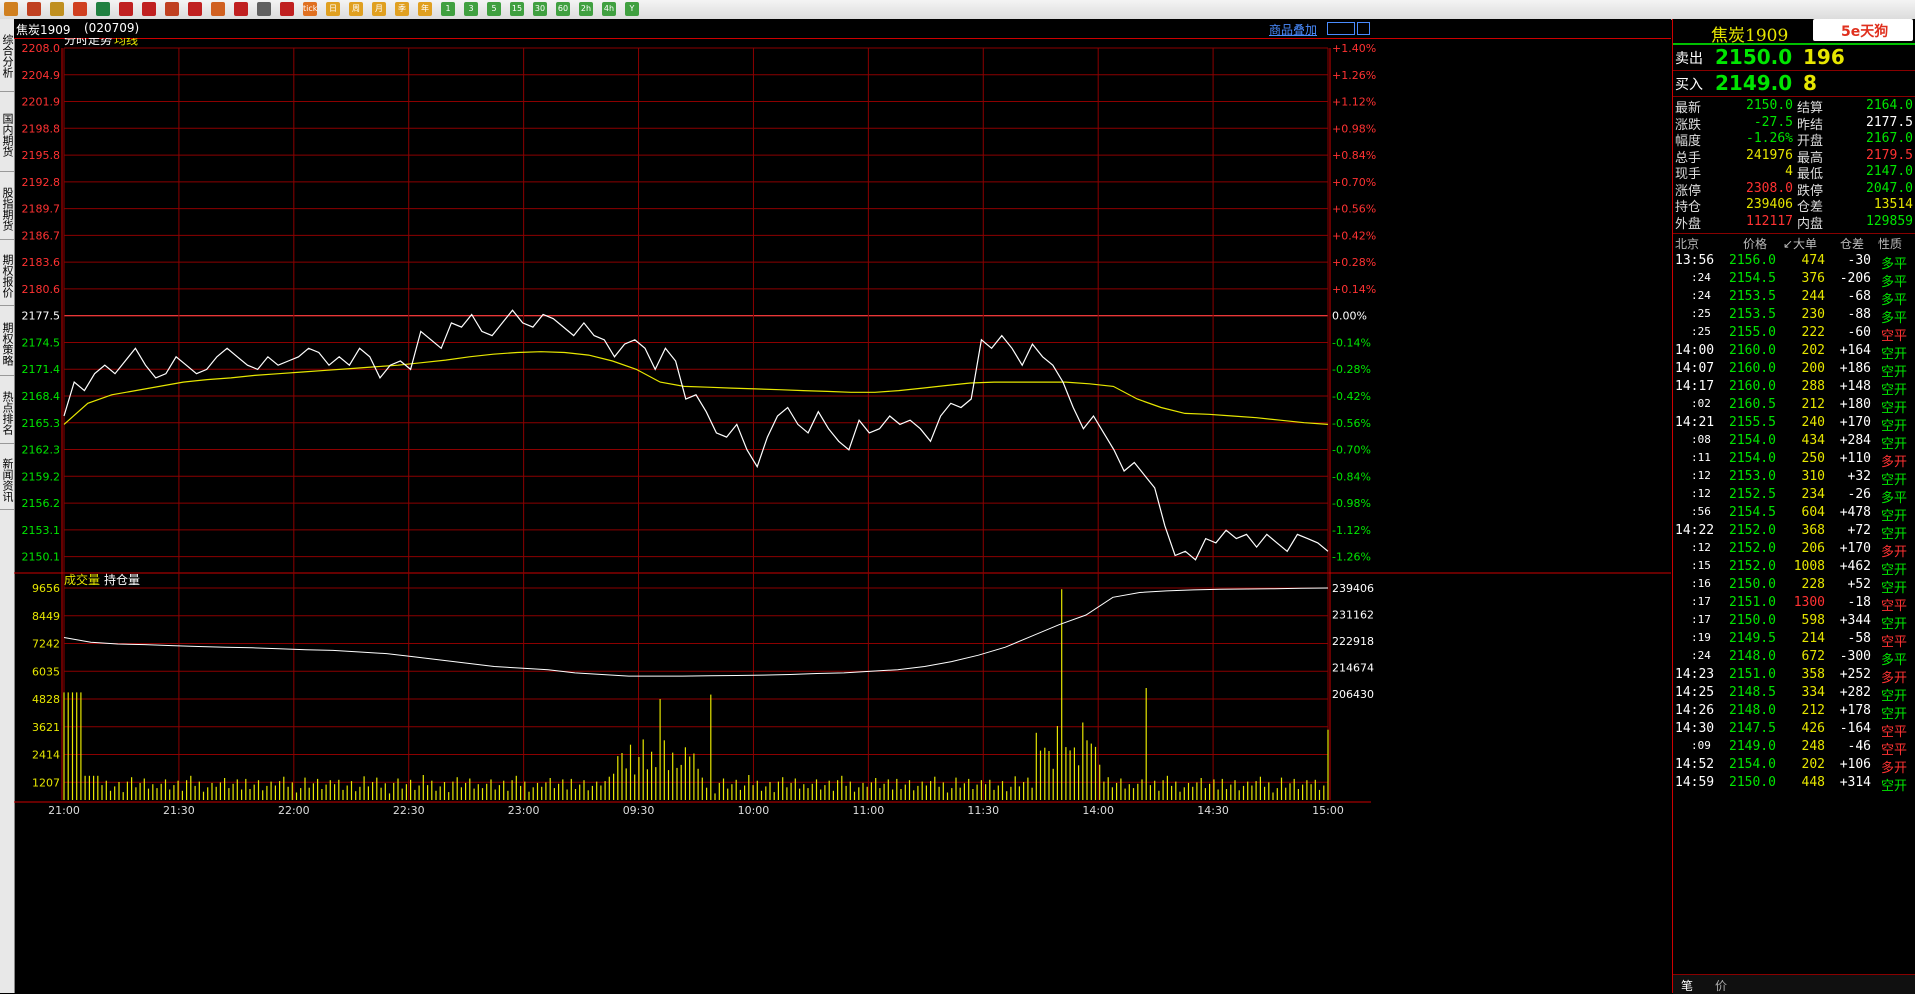  Describe the element at coordinates (471, 9) in the screenshot. I see `3min-icon: 3` at that location.